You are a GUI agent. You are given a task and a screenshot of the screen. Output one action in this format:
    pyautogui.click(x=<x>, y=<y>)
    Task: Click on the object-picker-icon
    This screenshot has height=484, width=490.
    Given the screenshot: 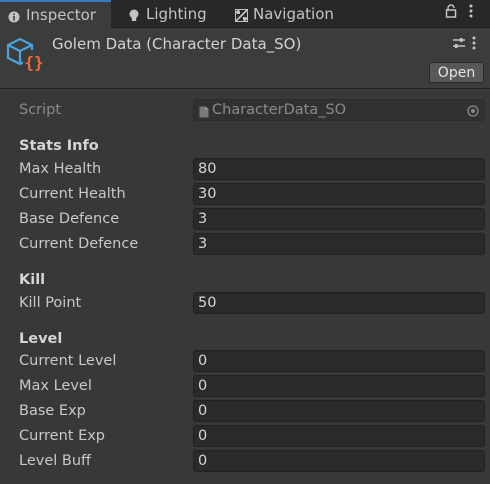 What is the action you would take?
    pyautogui.click(x=473, y=113)
    